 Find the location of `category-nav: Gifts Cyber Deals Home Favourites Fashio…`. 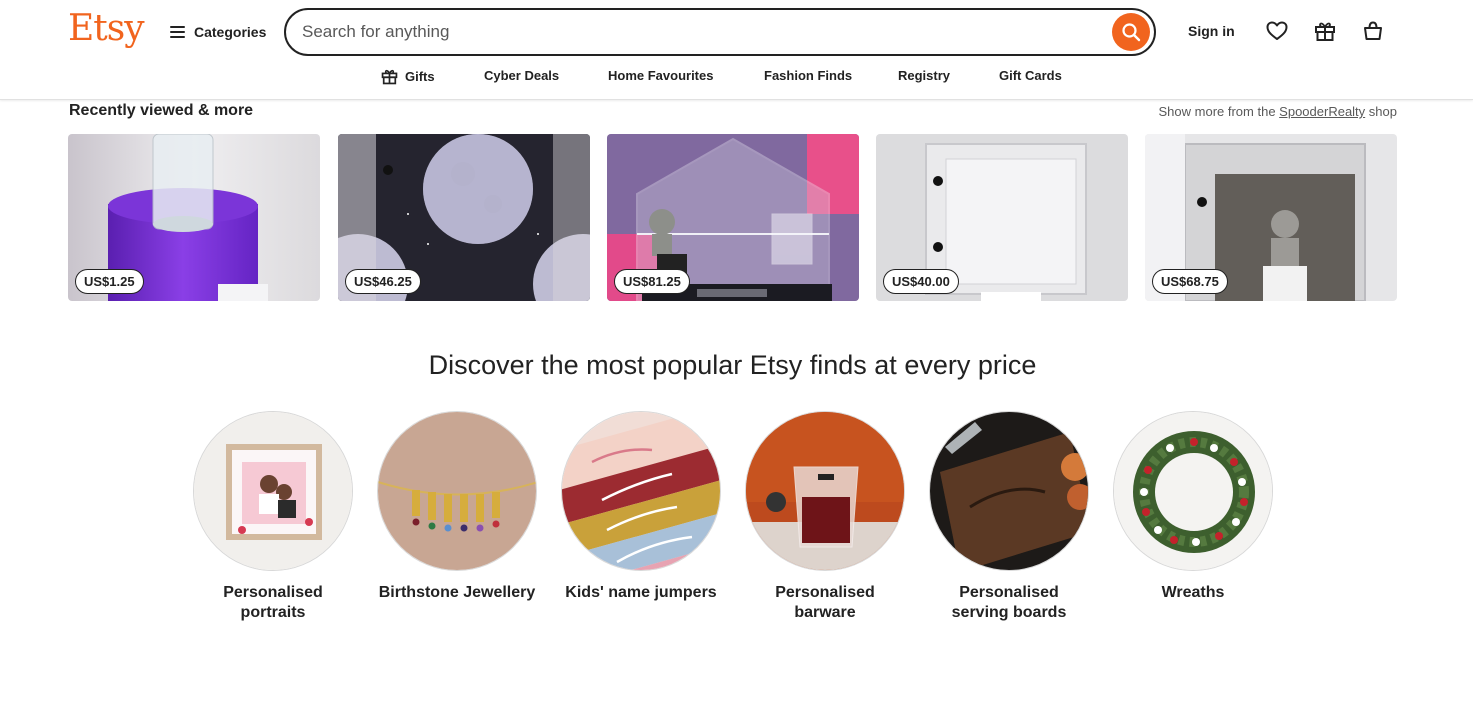

category-nav: Gifts Cyber Deals Home Favourites Fashio… is located at coordinates (736, 78).